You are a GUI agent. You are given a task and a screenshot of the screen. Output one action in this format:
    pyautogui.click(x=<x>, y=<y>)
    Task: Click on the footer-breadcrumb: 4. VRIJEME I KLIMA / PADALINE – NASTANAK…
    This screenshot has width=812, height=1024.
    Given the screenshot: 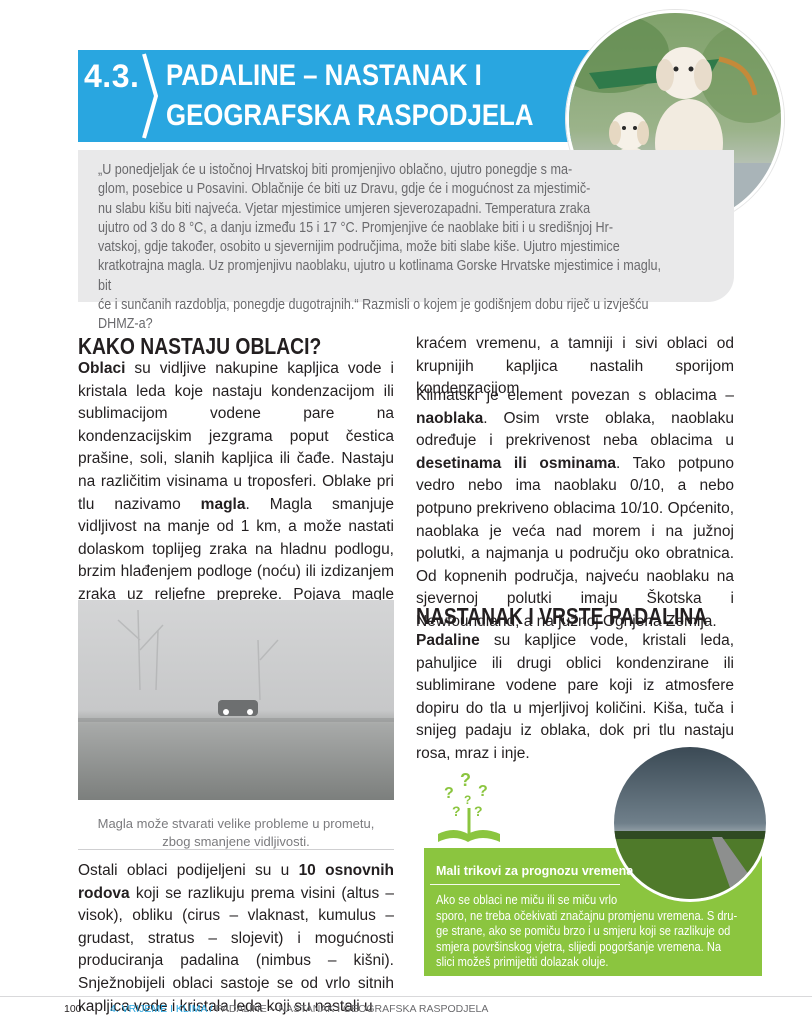 What is the action you would take?
    pyautogui.click(x=299, y=1009)
    